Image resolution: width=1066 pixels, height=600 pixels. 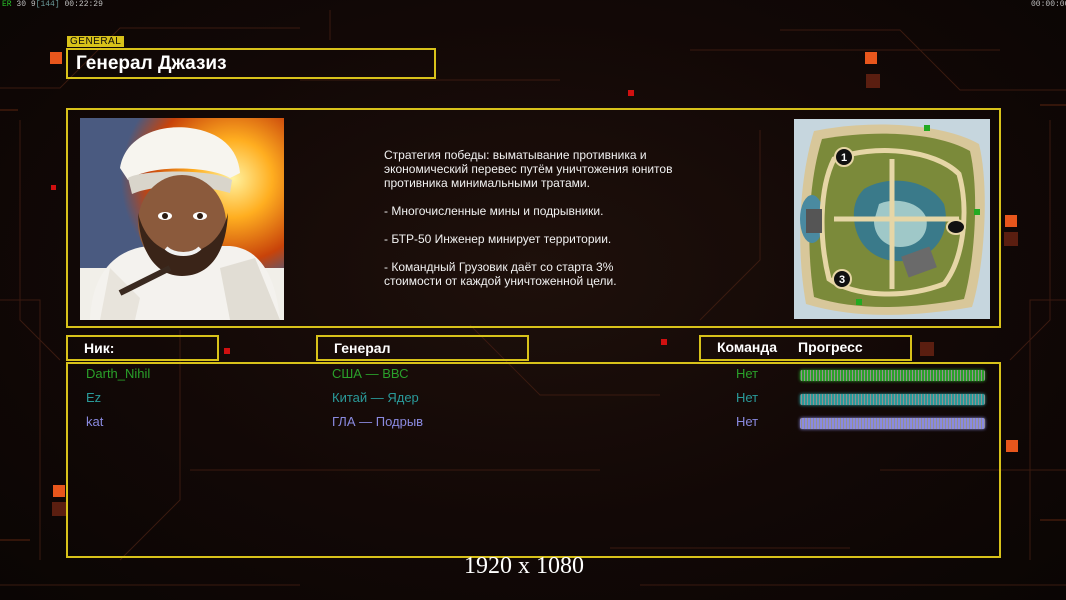 What do you see at coordinates (747, 347) in the screenshot?
I see `team-header: Команда` at bounding box center [747, 347].